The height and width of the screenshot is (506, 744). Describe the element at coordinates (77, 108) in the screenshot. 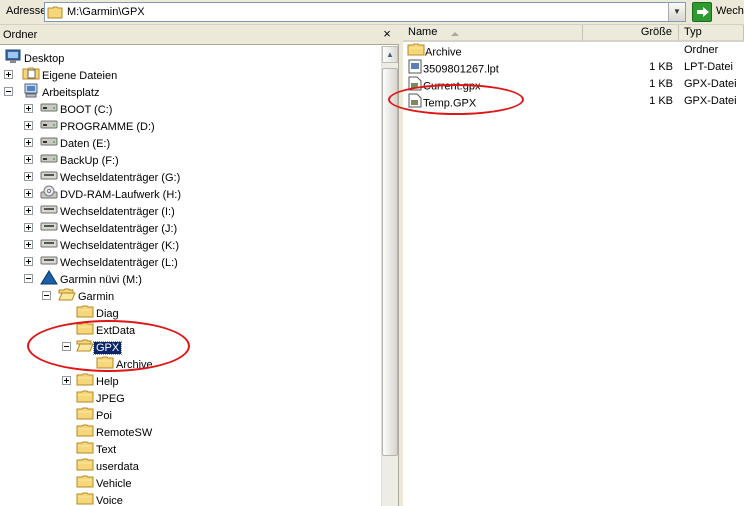

I see `tree-node: BOOT (C:)` at that location.